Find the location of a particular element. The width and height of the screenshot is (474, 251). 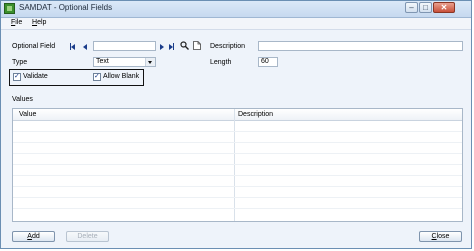

menu-file: File is located at coordinates (16, 22).